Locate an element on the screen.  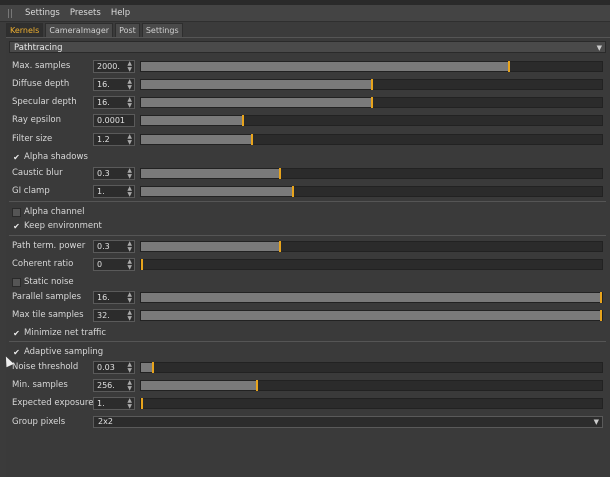
expected-exposure-field: 1. ▲ ▼ is located at coordinates (114, 403).